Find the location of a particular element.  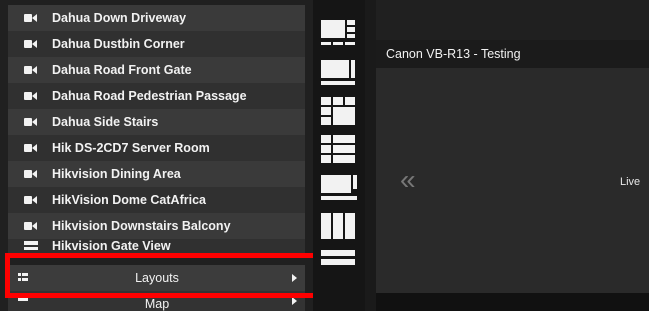

camera-item: Hikvision Dining Area is located at coordinates (156, 174).